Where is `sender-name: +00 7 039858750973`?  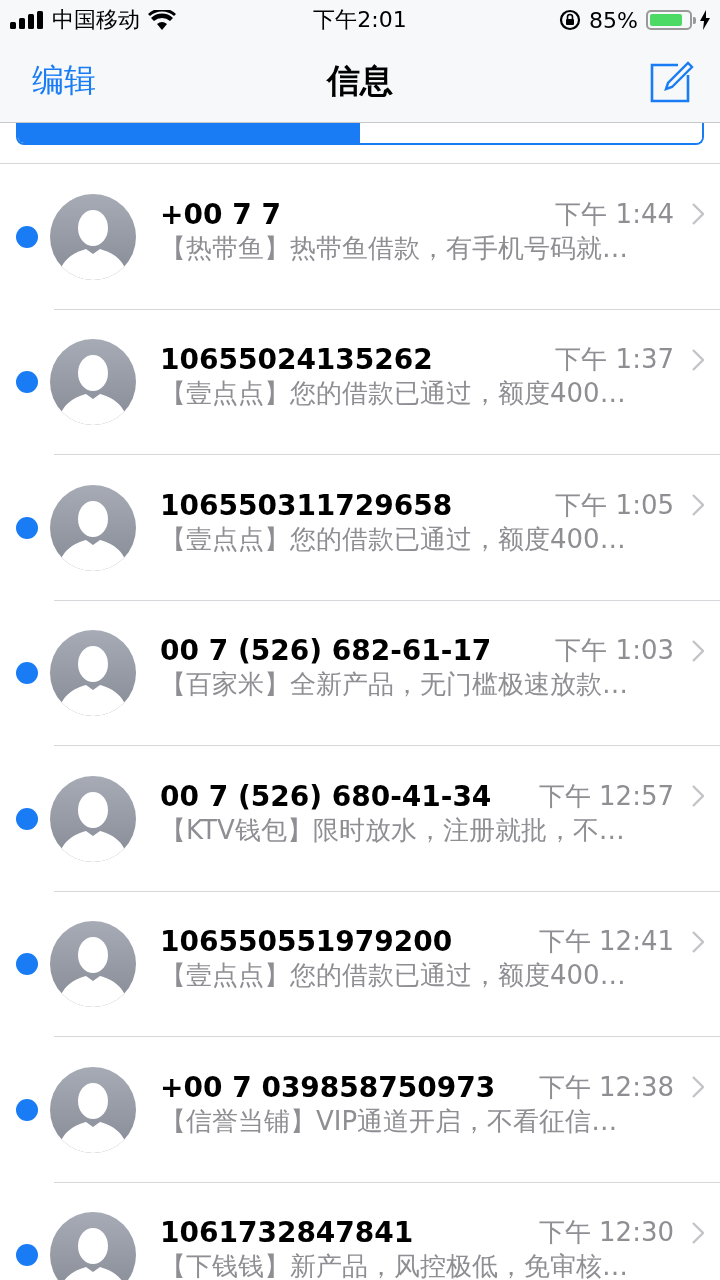 sender-name: +00 7 039858750973 is located at coordinates (328, 1087).